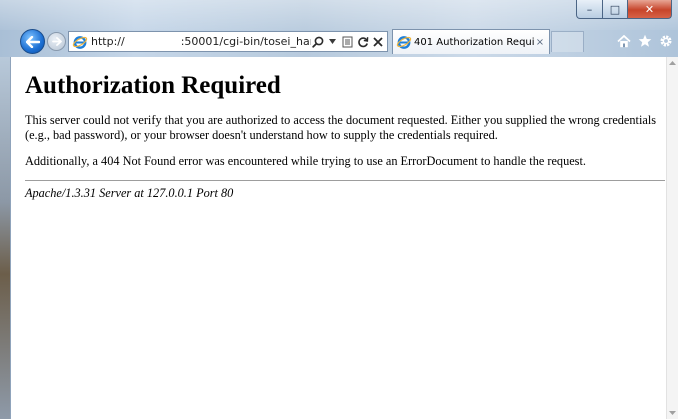 Image resolution: width=678 pixels, height=419 pixels. Describe the element at coordinates (567, 41) in the screenshot. I see `new-tab-button` at that location.